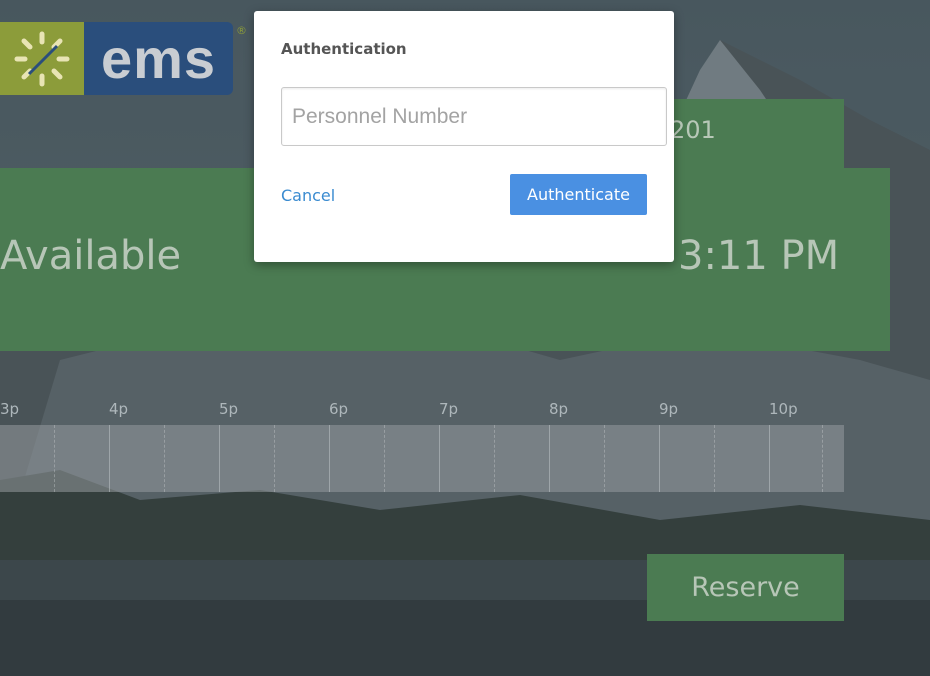  Describe the element at coordinates (745, 587) in the screenshot. I see `reserve-button: Reserve` at that location.